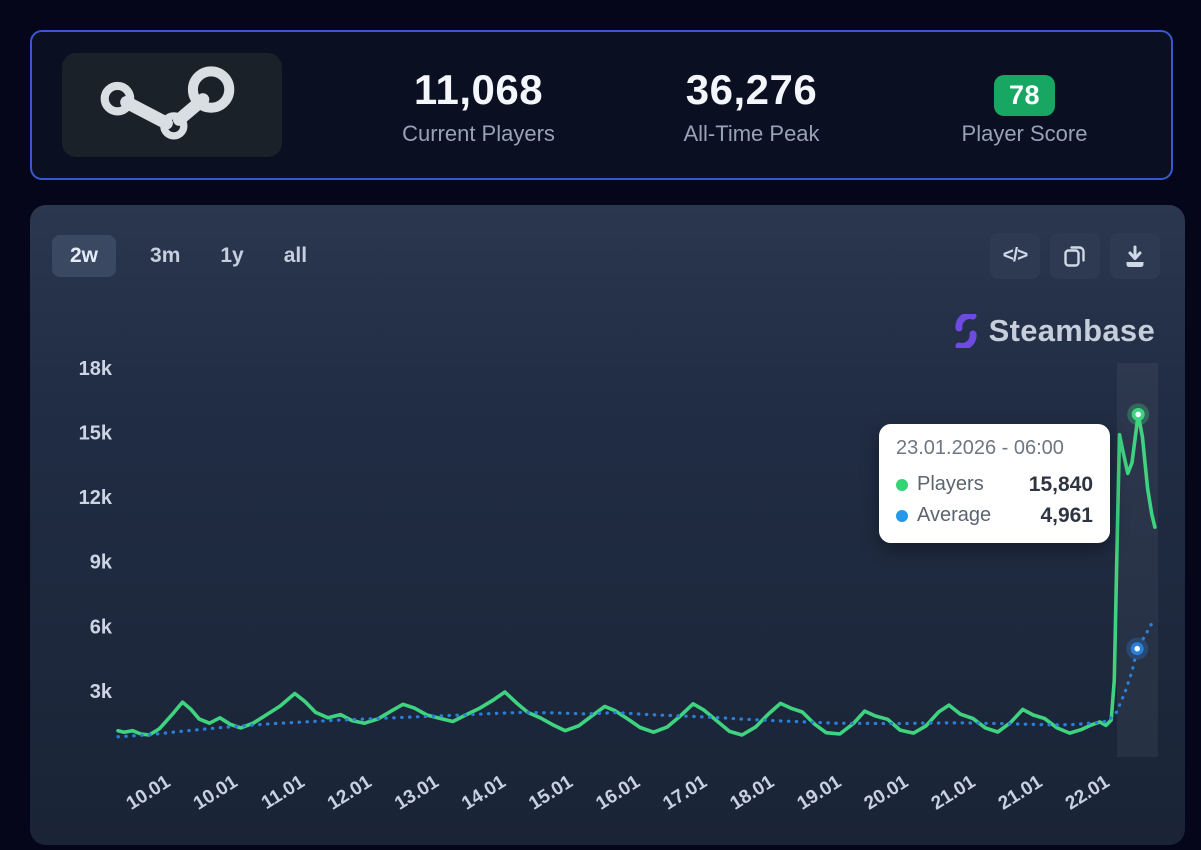 Image resolution: width=1201 pixels, height=850 pixels. I want to click on embed-code-button: </>, so click(1015, 256).